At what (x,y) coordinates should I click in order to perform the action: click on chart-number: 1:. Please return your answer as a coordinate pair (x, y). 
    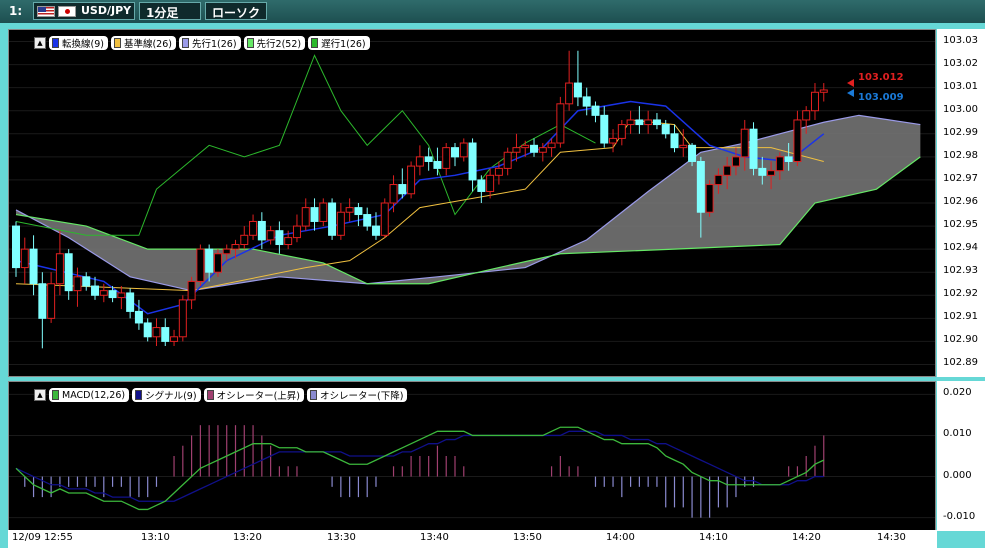
    Looking at the image, I should click on (16, 11).